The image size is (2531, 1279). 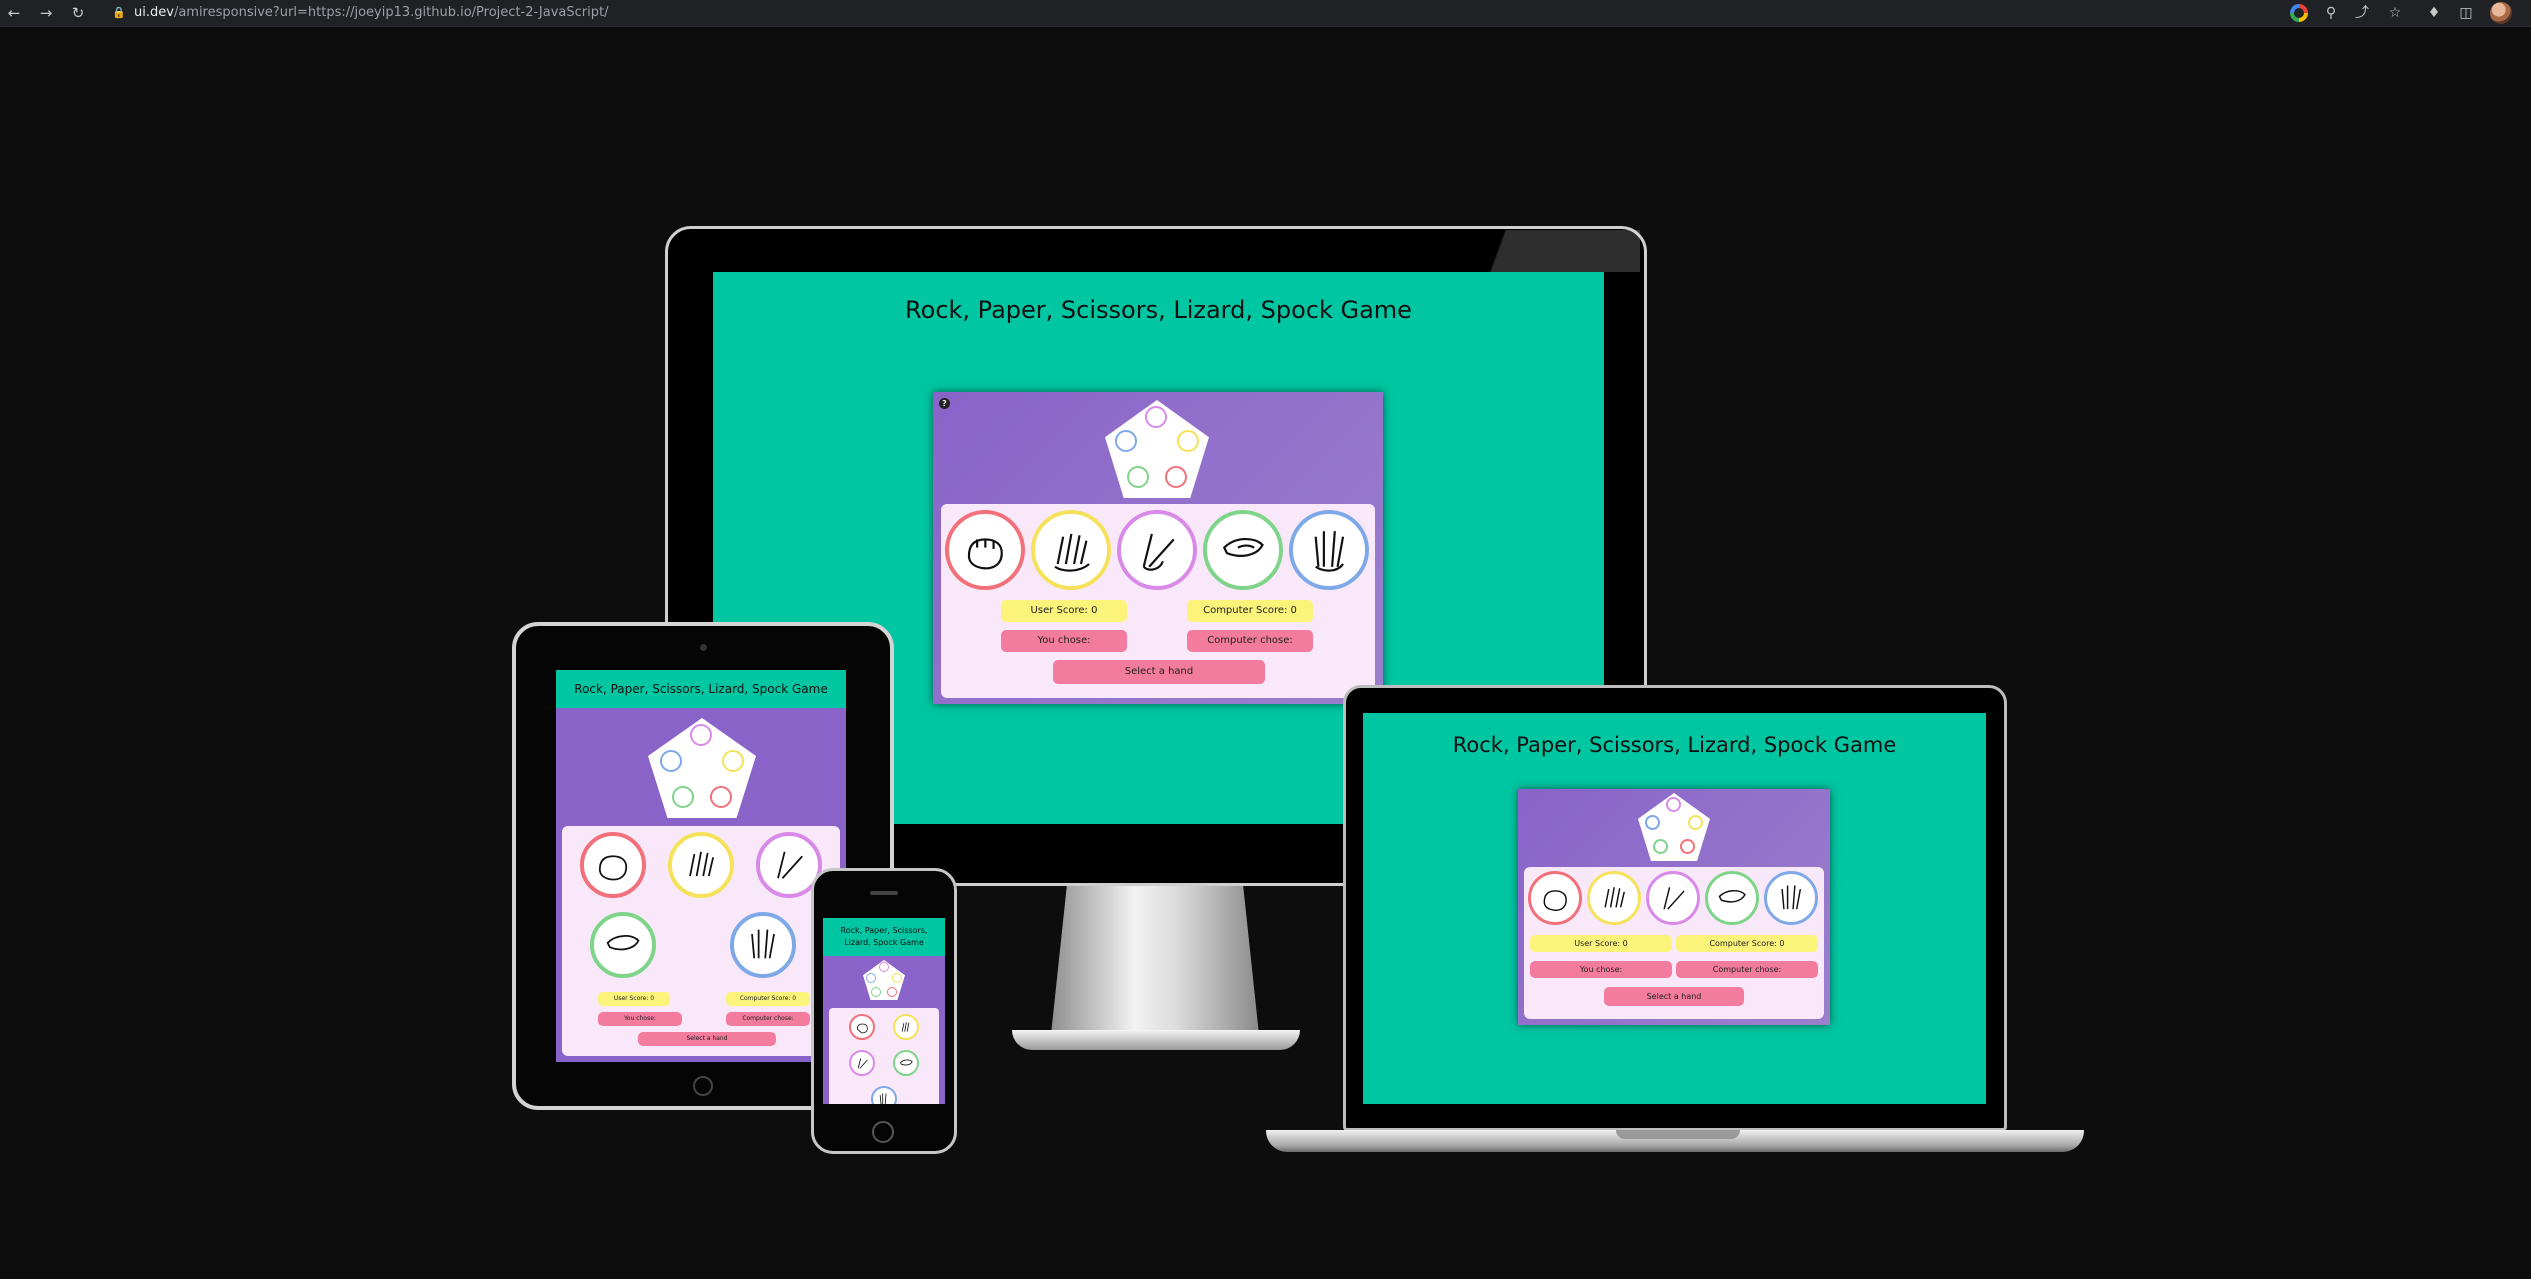 What do you see at coordinates (703, 1086) in the screenshot?
I see `tablet-home-button` at bounding box center [703, 1086].